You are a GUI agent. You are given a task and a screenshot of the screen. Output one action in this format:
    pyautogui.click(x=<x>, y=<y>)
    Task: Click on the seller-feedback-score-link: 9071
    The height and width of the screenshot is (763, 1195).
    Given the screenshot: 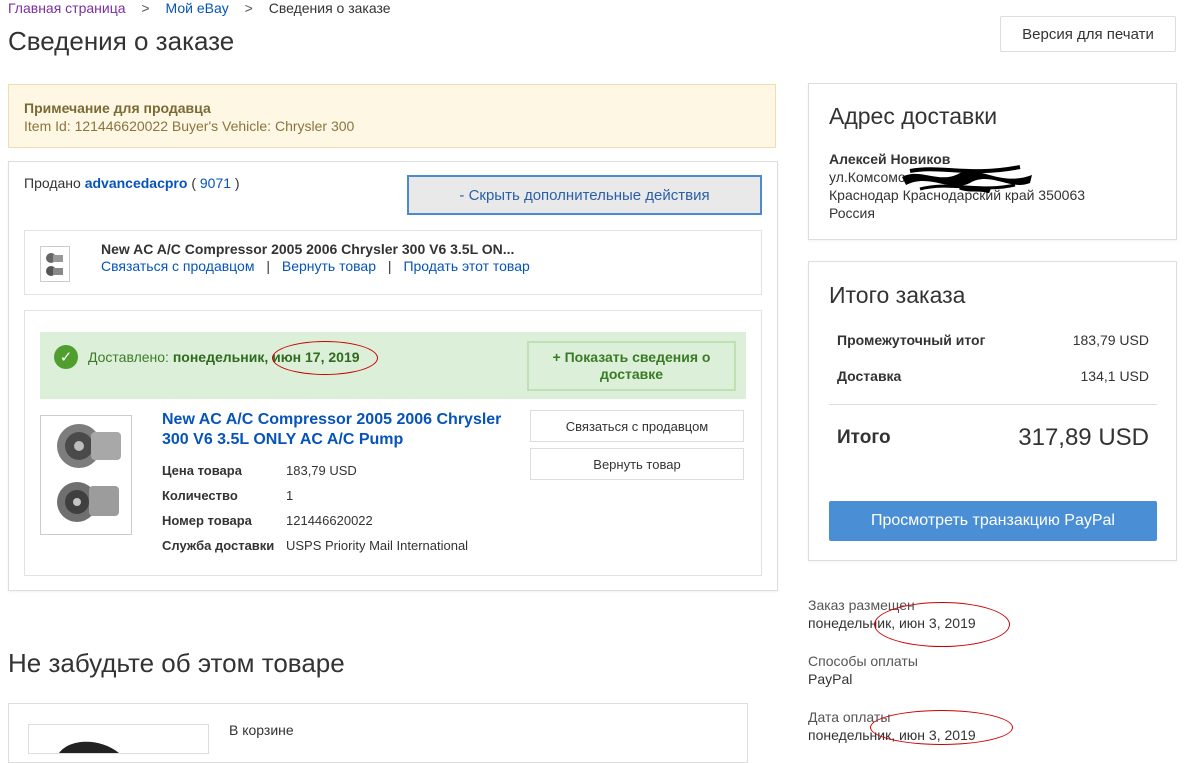 What is the action you would take?
    pyautogui.click(x=215, y=183)
    